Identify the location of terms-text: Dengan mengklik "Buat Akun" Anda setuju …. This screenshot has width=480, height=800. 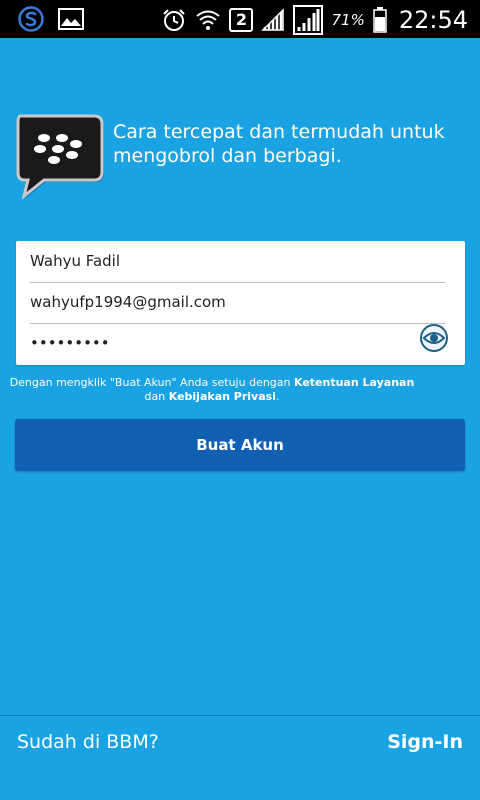
(212, 390).